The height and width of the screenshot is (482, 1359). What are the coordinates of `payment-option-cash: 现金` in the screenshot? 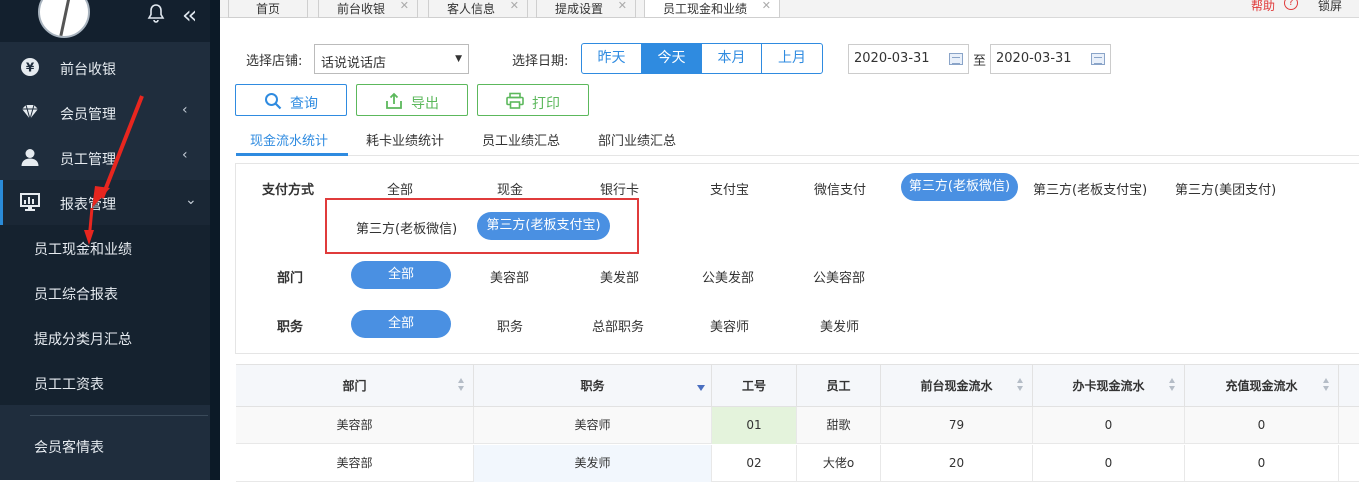 It's located at (510, 188).